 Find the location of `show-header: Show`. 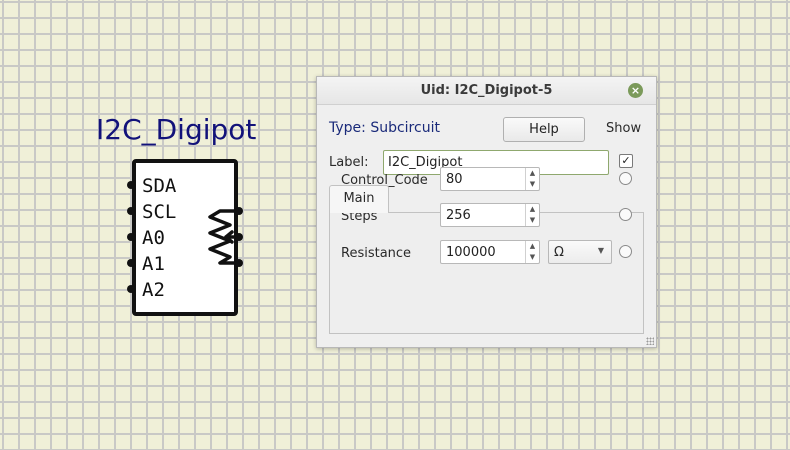

show-header: Show is located at coordinates (624, 128).